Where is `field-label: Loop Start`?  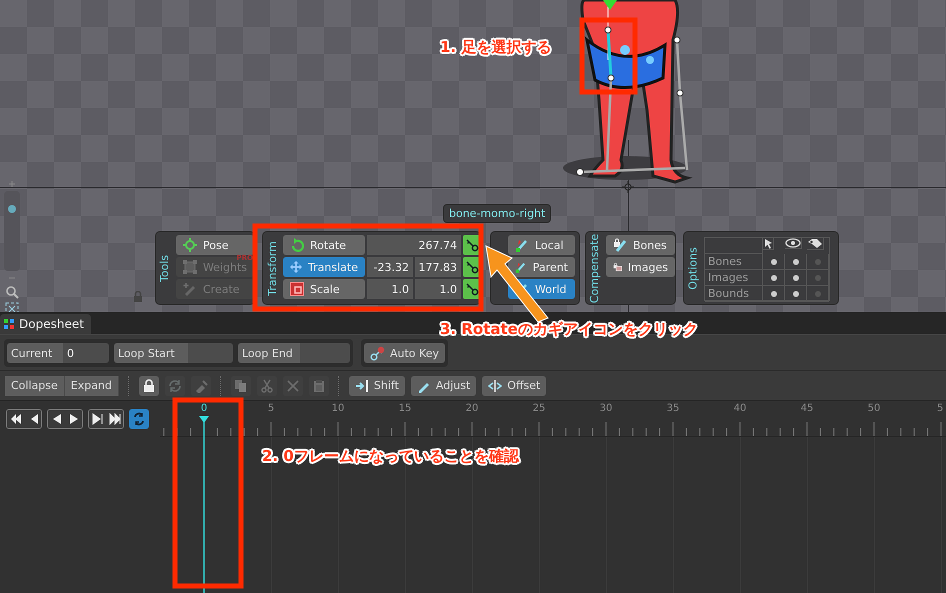 field-label: Loop Start is located at coordinates (151, 353).